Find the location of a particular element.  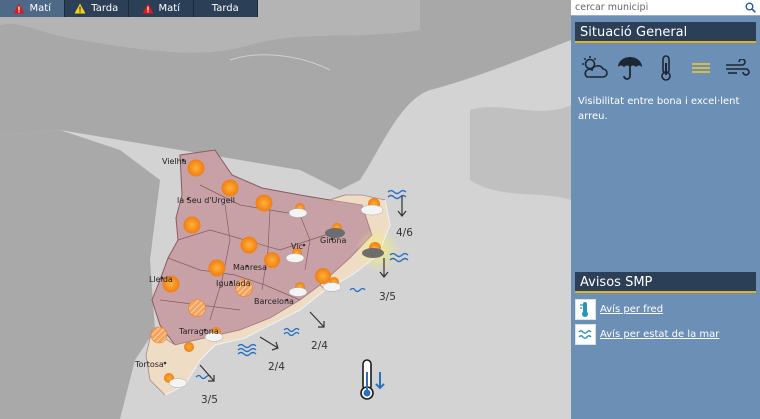

search-input is located at coordinates (656, 7).